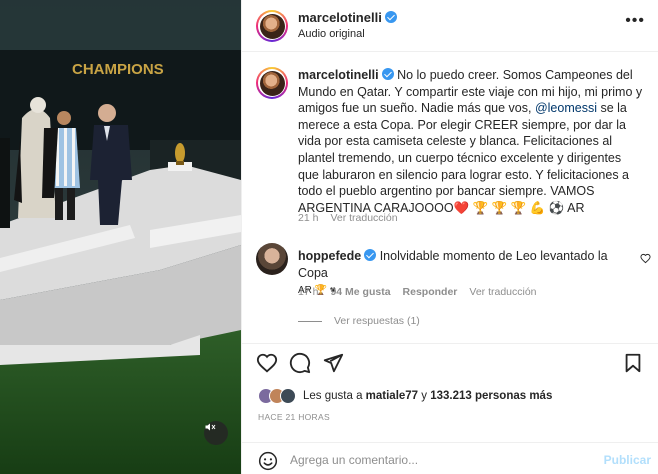 Image resolution: width=658 pixels, height=474 pixels. What do you see at coordinates (360, 292) in the screenshot?
I see `comment-likes-link: 94 Me gusta` at bounding box center [360, 292].